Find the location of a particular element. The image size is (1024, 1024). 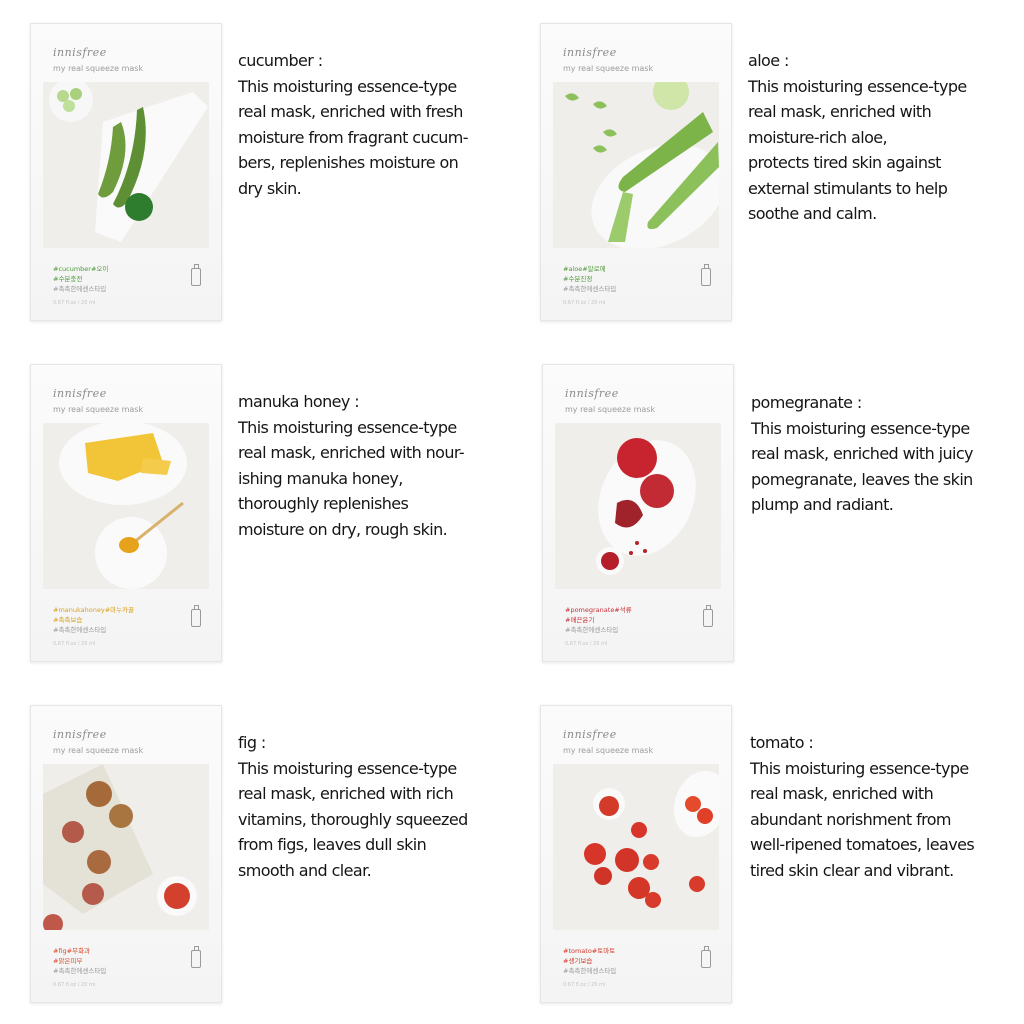

tag-ingredient: #tomato#토마토 is located at coordinates (589, 951).